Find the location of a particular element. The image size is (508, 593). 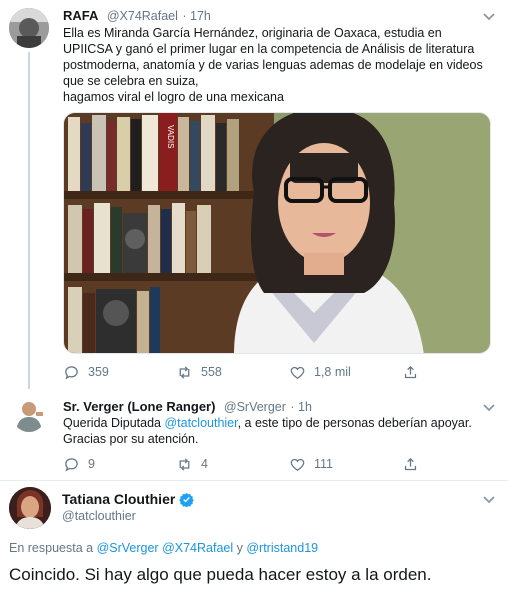

avatar-tatclouthier is located at coordinates (30, 508).